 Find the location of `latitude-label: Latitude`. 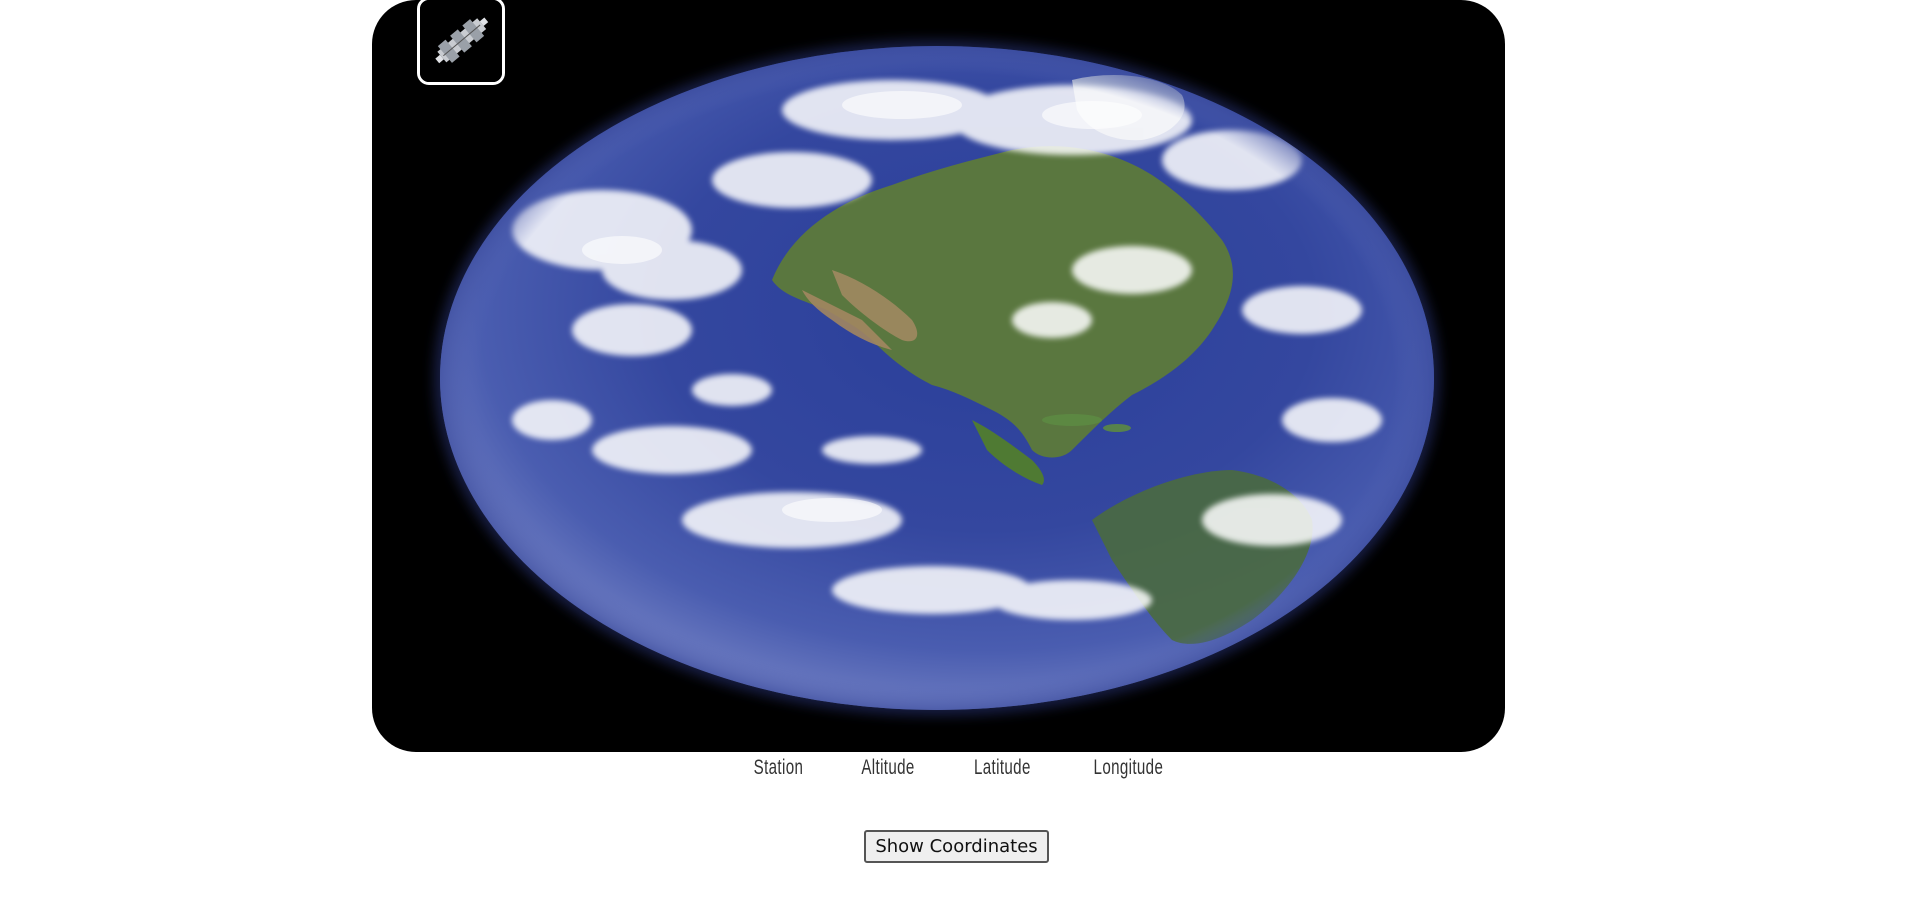

latitude-label: Latitude is located at coordinates (1002, 767).